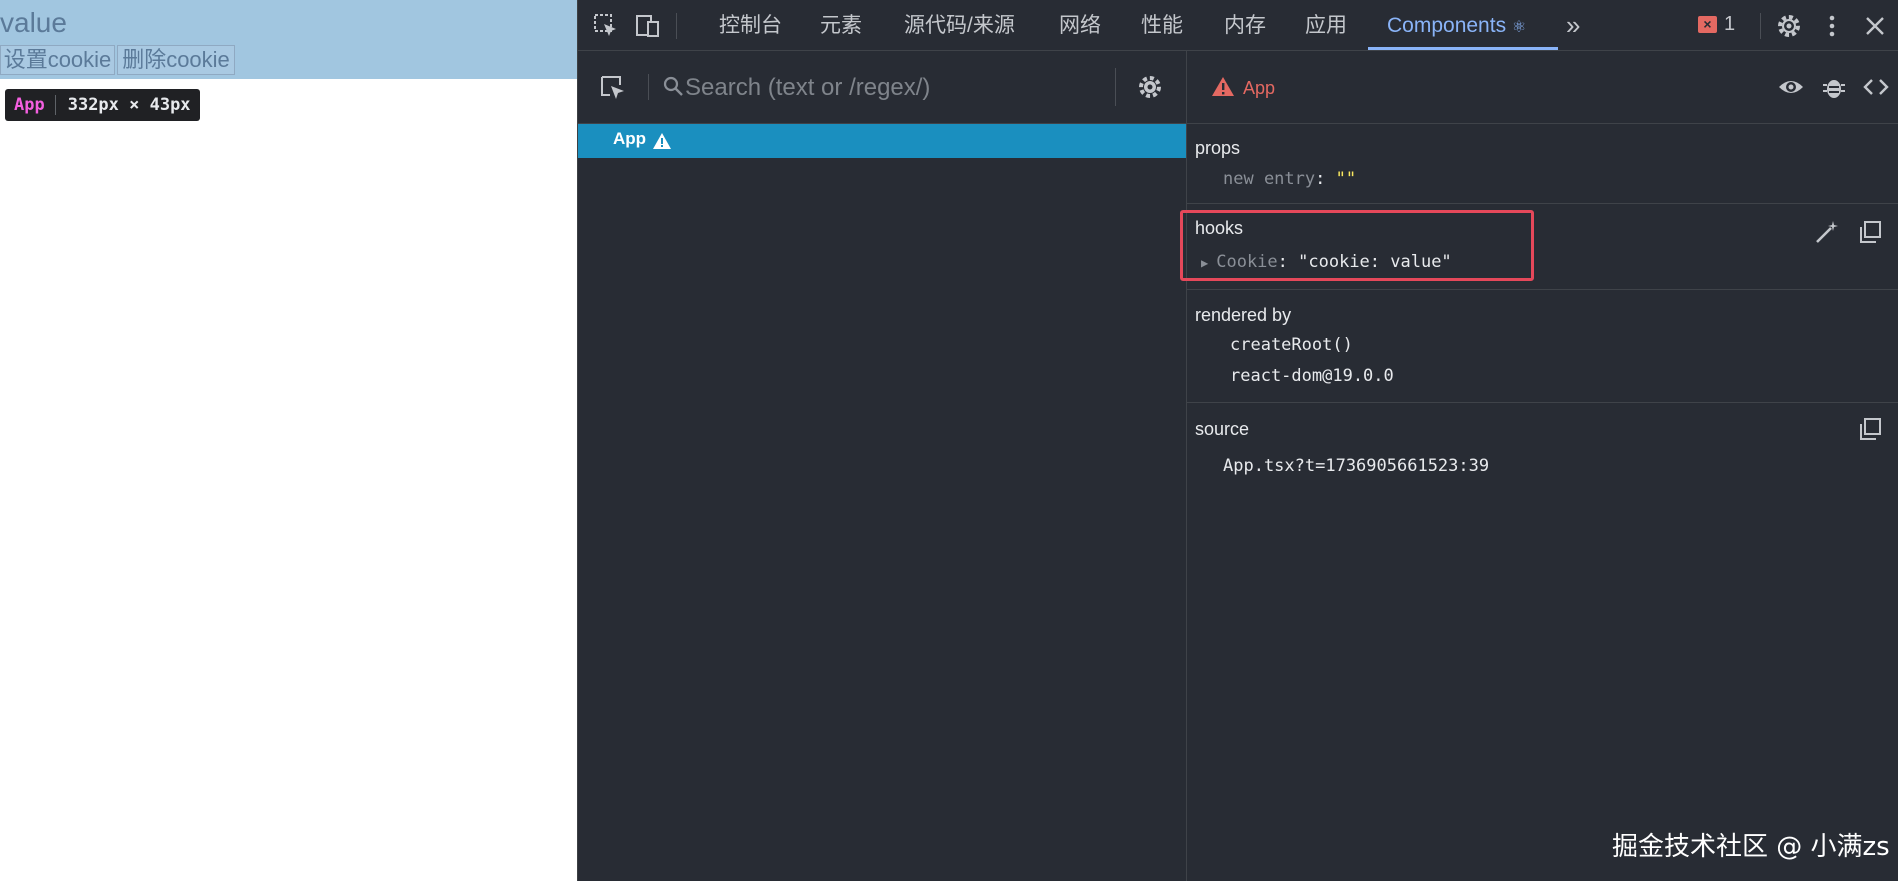 This screenshot has width=1898, height=881. Describe the element at coordinates (1542, 87) in the screenshot. I see `detail-header: App` at that location.